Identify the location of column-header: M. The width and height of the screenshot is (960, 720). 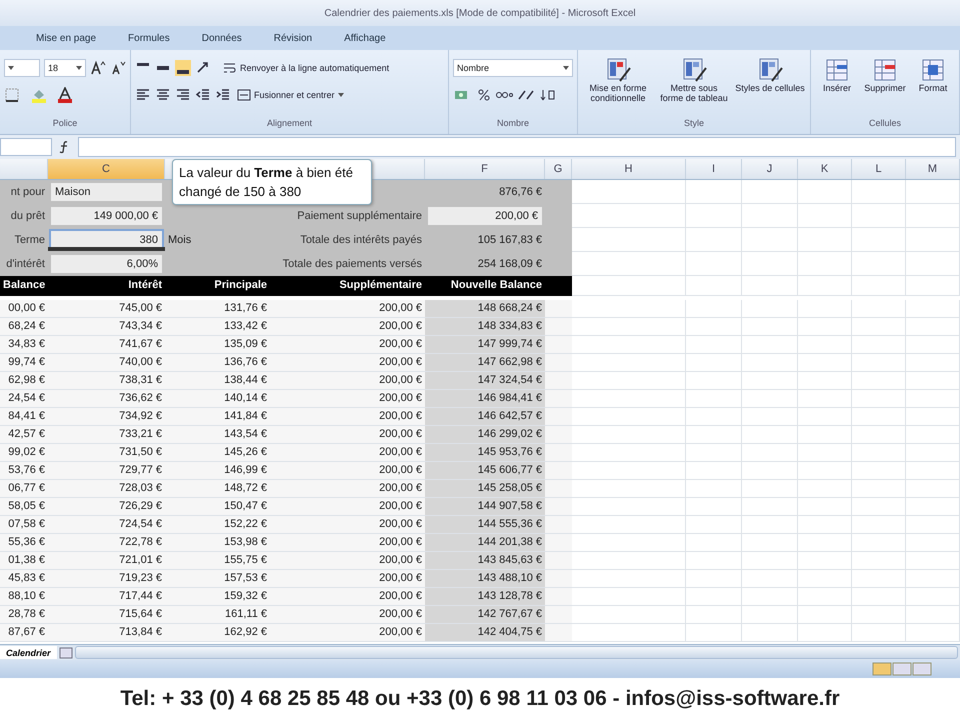
(933, 169).